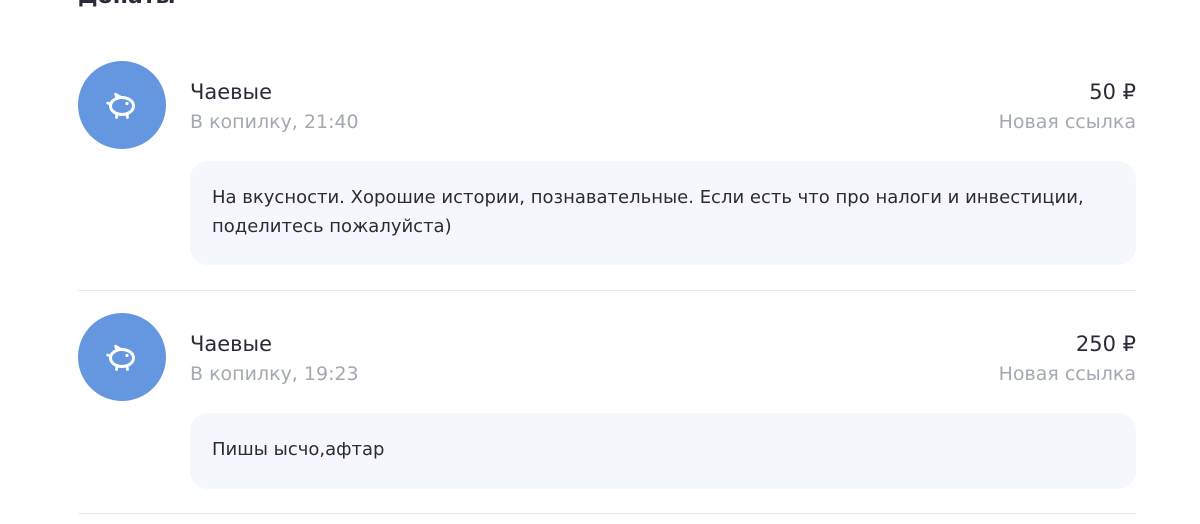 The width and height of the screenshot is (1200, 524). I want to click on transaction-subtitle: В копилку, 21:40, so click(274, 122).